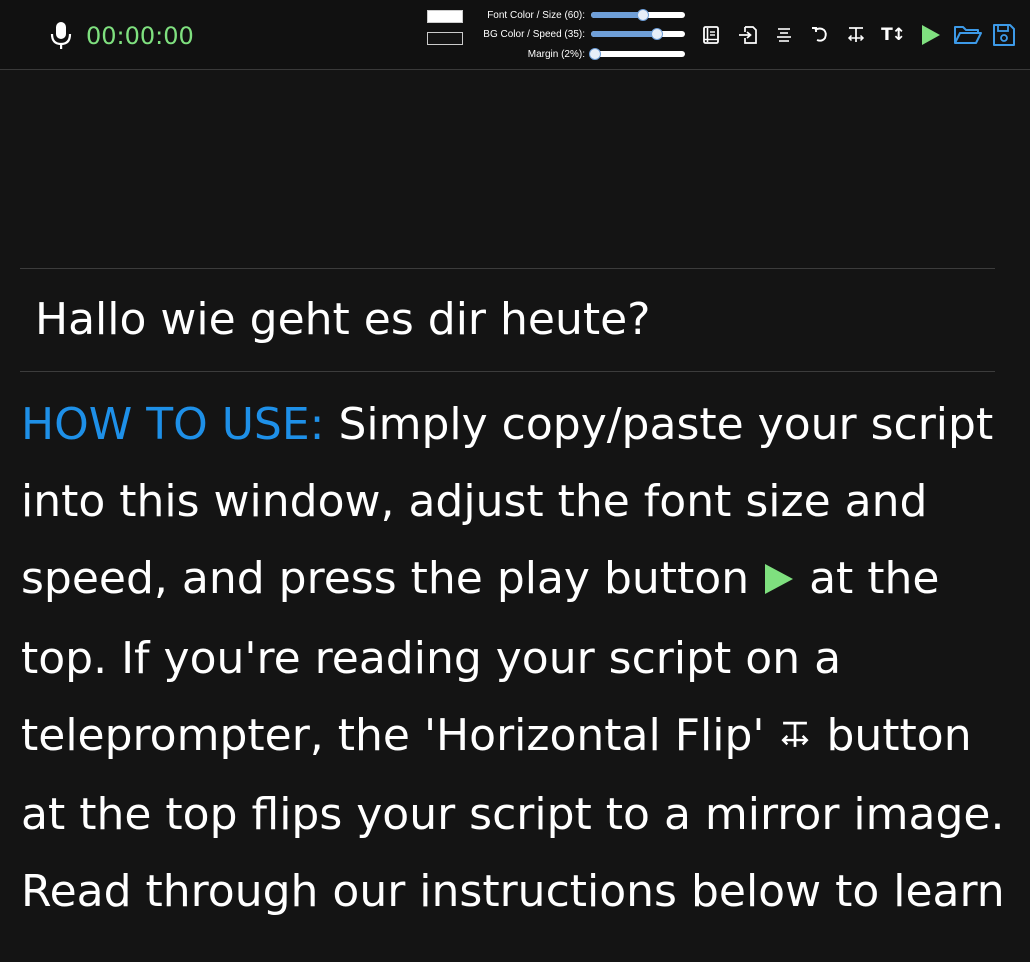 The height and width of the screenshot is (962, 1030). I want to click on font-size-slider, so click(638, 15).